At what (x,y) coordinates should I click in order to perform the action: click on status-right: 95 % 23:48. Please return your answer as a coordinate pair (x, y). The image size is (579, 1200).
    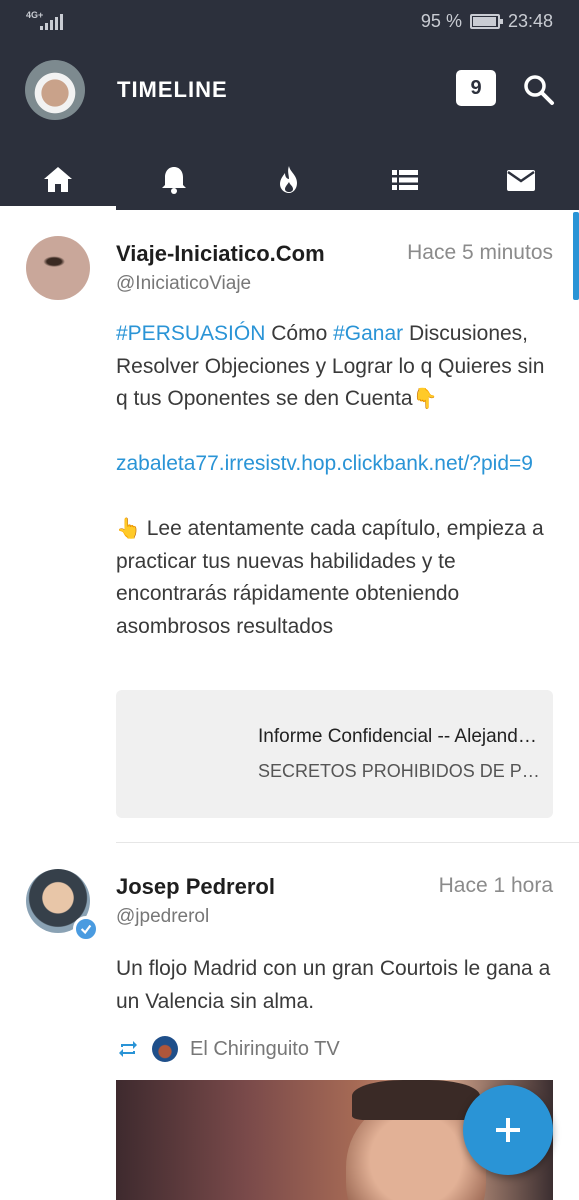
    Looking at the image, I should click on (487, 21).